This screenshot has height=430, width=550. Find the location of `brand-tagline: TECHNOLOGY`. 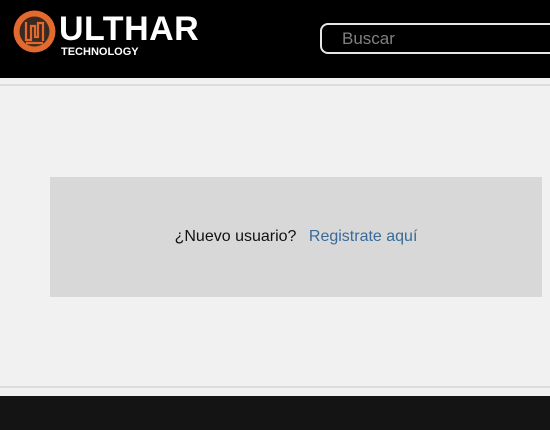

brand-tagline: TECHNOLOGY is located at coordinates (100, 52).